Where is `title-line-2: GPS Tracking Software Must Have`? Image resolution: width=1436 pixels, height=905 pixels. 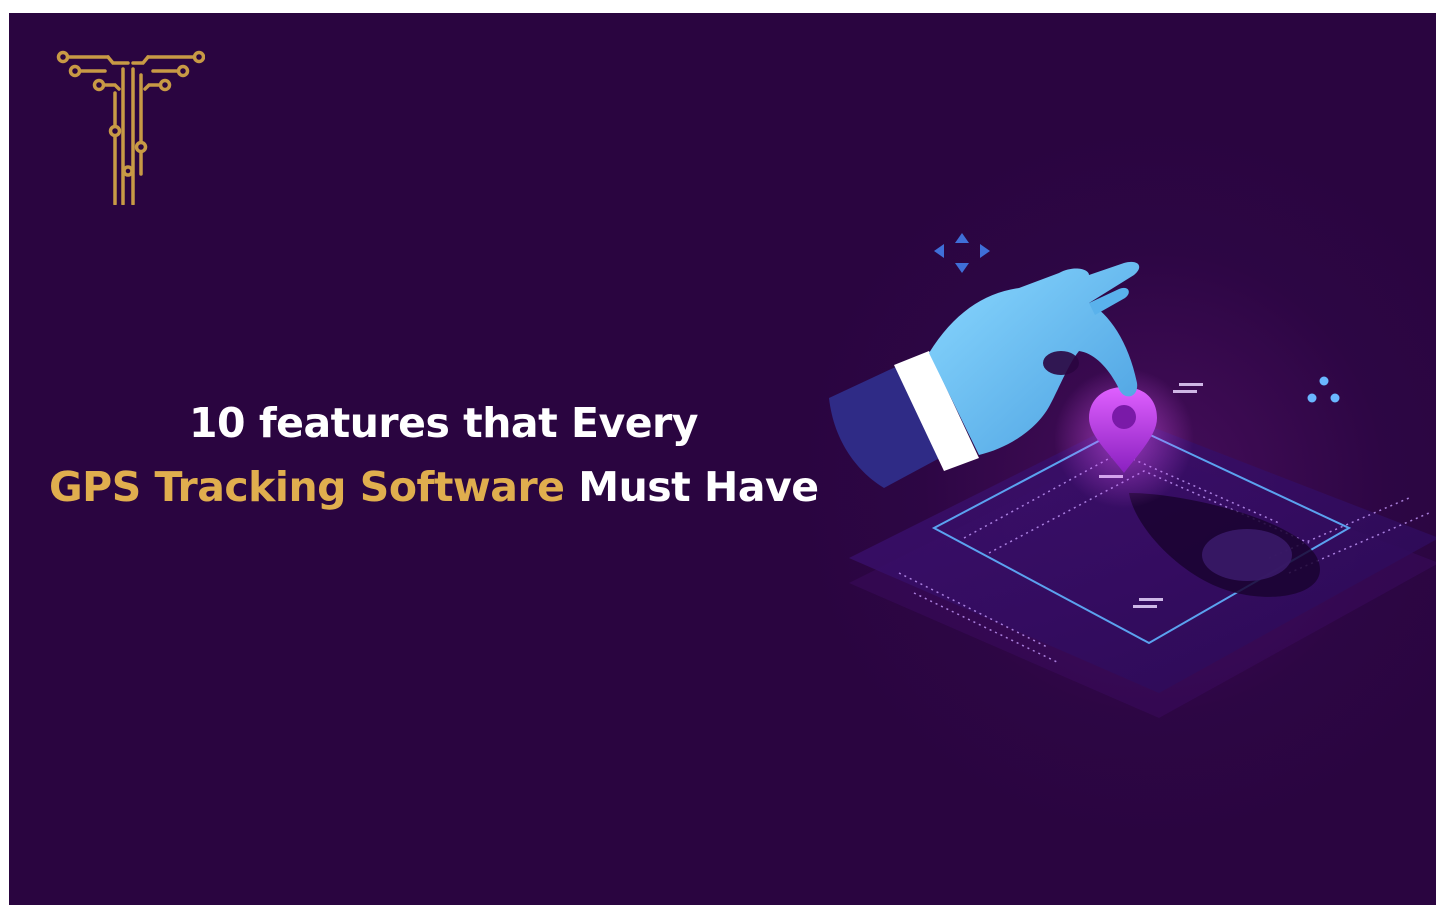 title-line-2: GPS Tracking Software Must Have is located at coordinates (459, 487).